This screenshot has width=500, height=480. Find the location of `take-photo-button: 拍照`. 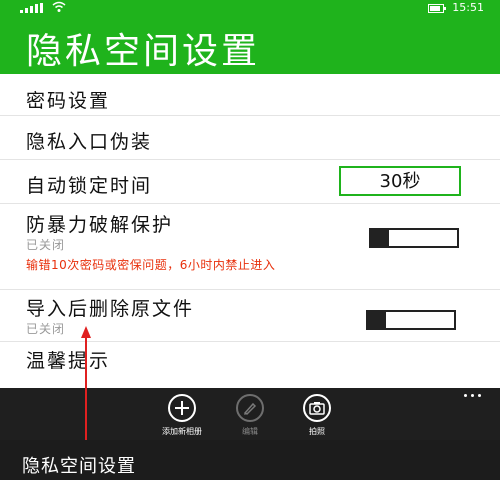

take-photo-button: 拍照 is located at coordinates (317, 415).